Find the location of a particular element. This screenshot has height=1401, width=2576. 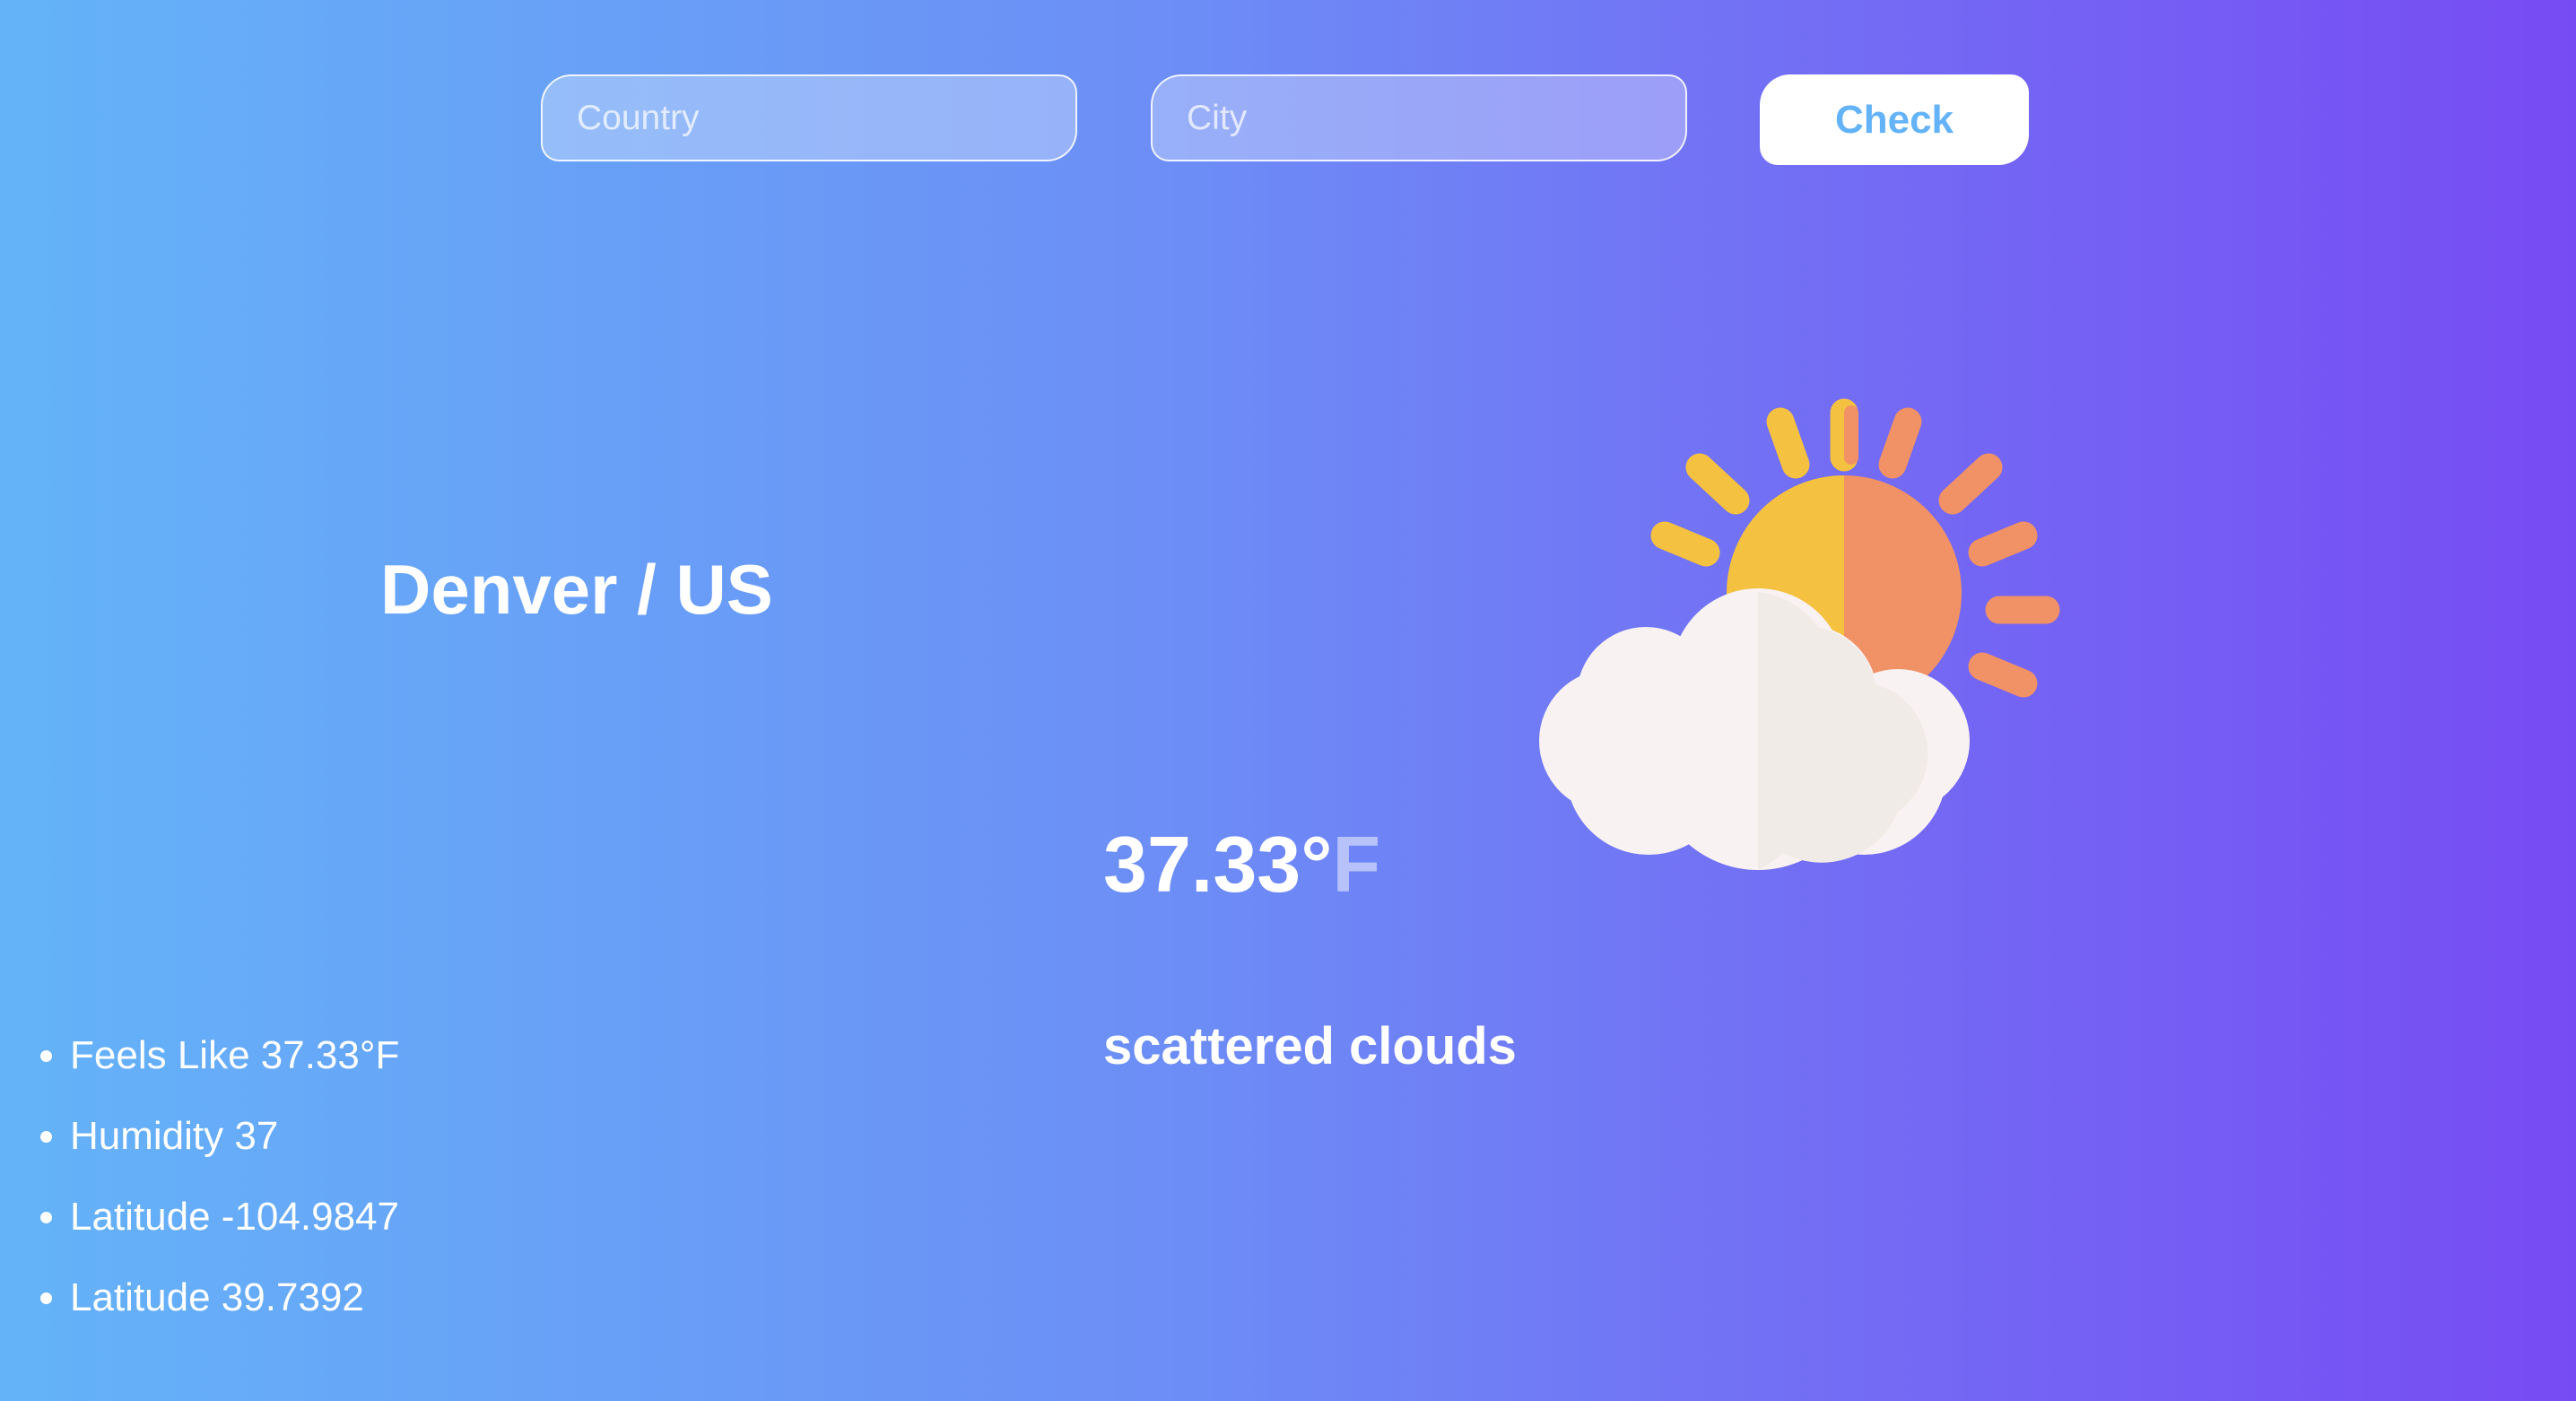

weather-description: scattered clouds is located at coordinates (1310, 1046).